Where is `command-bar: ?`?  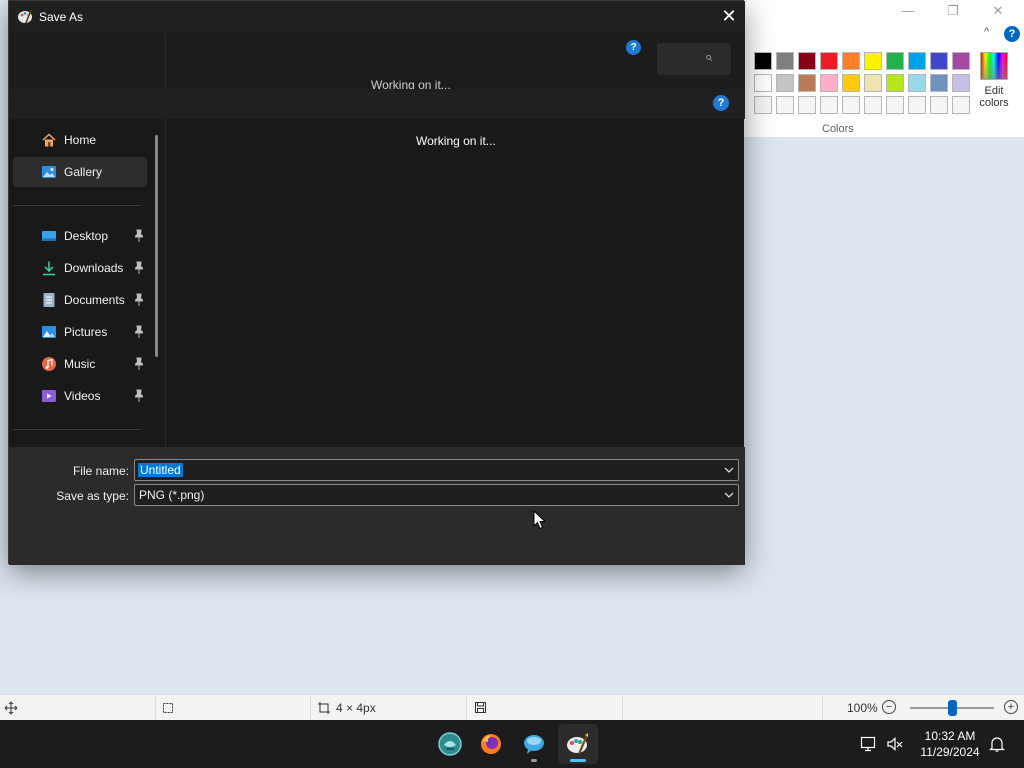 command-bar: ? is located at coordinates (377, 104).